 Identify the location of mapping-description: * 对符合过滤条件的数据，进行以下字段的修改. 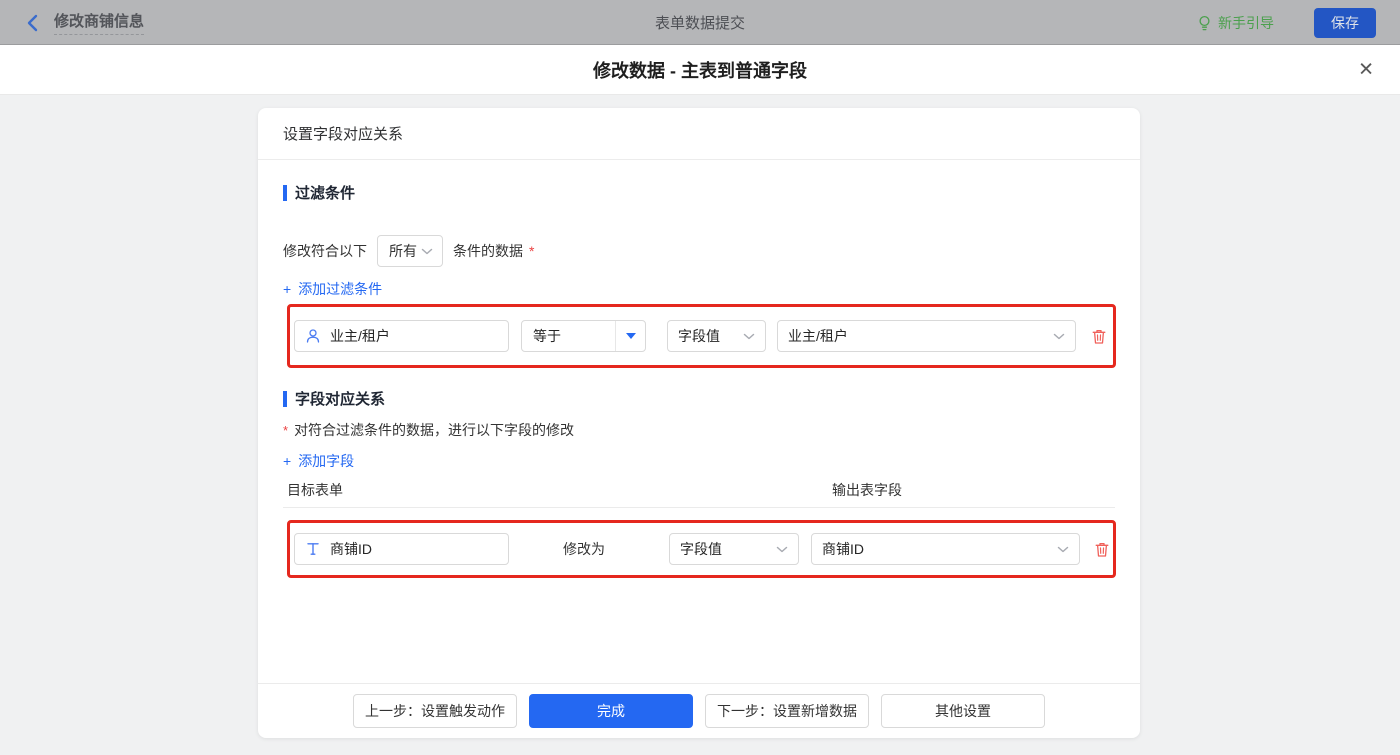
(699, 430).